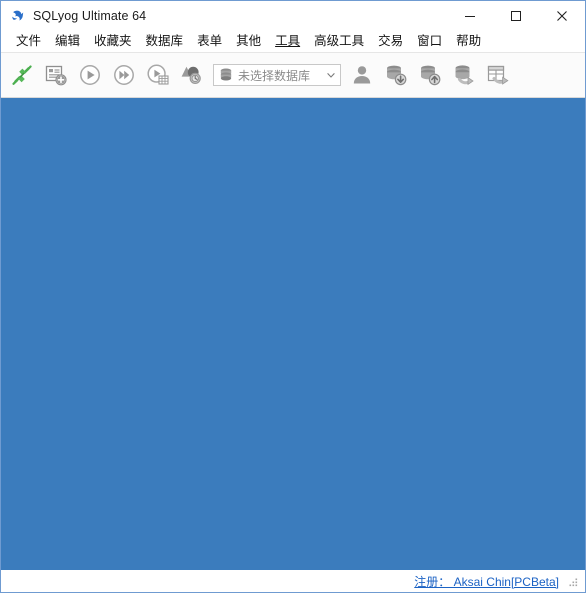  I want to click on menu-bar: 文件 编辑 收藏夹 数据库 表单 其他 工具 高级工具 交易 窗口 帮助, so click(293, 41).